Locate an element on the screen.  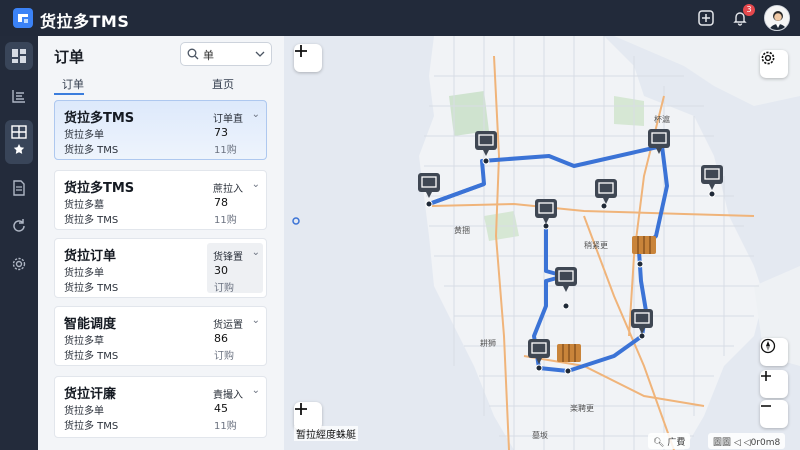
plus-square-icon is located at coordinates (706, 18).